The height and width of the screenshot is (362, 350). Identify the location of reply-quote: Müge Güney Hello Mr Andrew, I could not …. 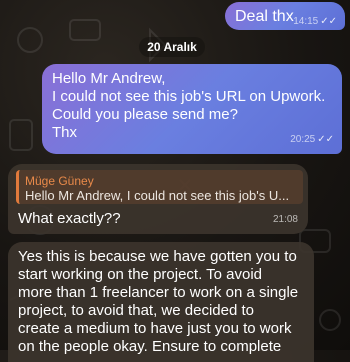
(159, 187).